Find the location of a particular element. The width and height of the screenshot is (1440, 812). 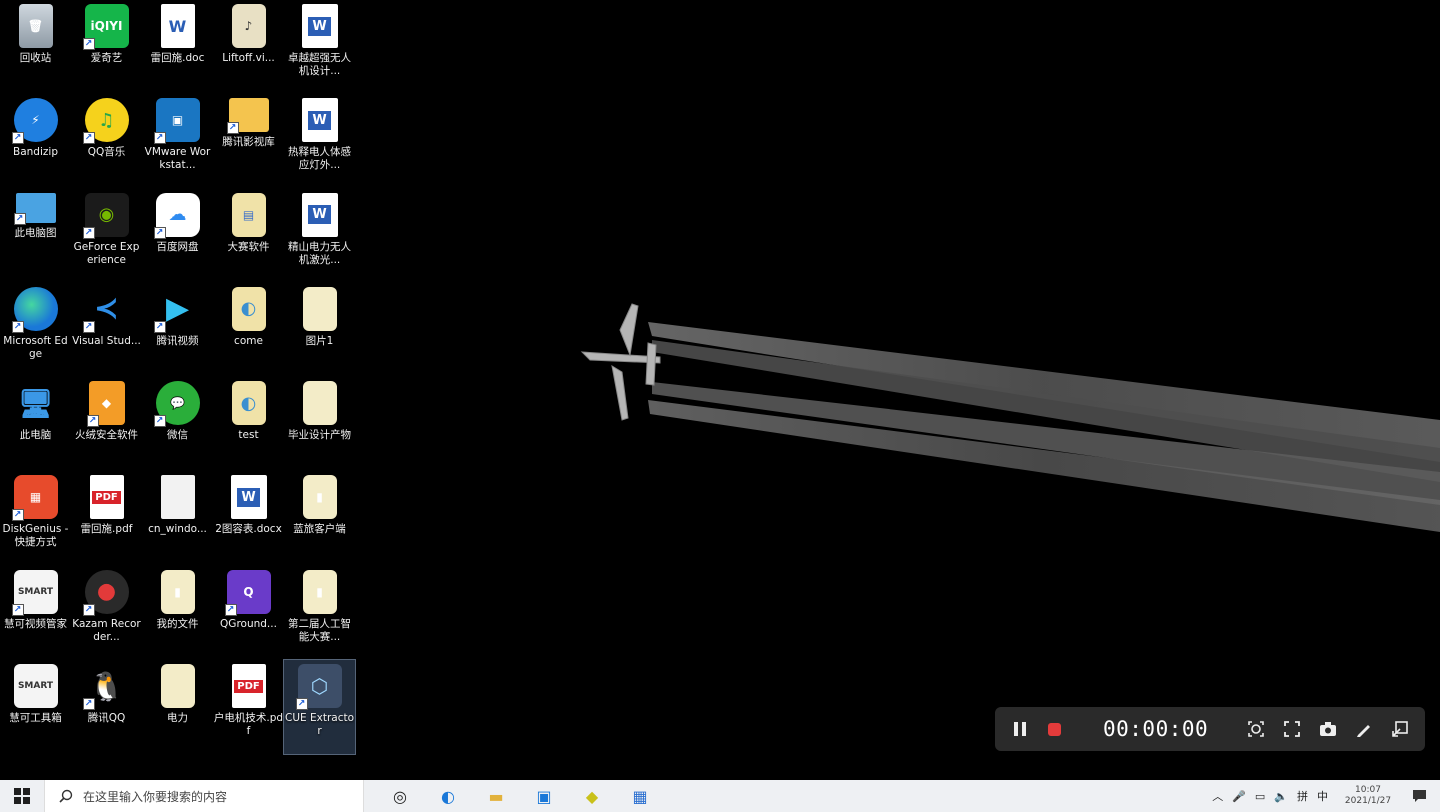

desktop-icon-smart-app: SMART 慧可工具箱 is located at coordinates (35, 707).